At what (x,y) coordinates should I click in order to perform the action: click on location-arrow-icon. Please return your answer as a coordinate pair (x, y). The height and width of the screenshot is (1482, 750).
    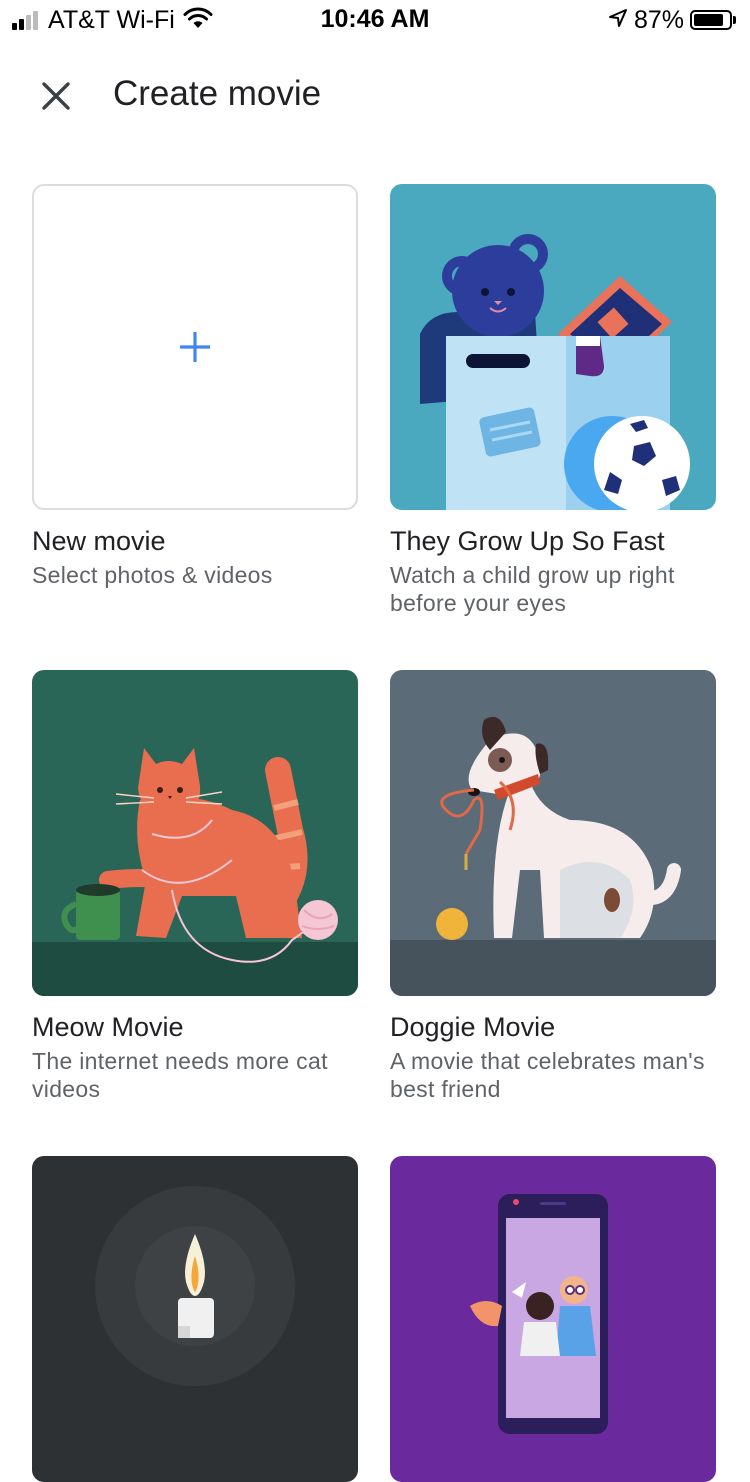
    Looking at the image, I should click on (618, 20).